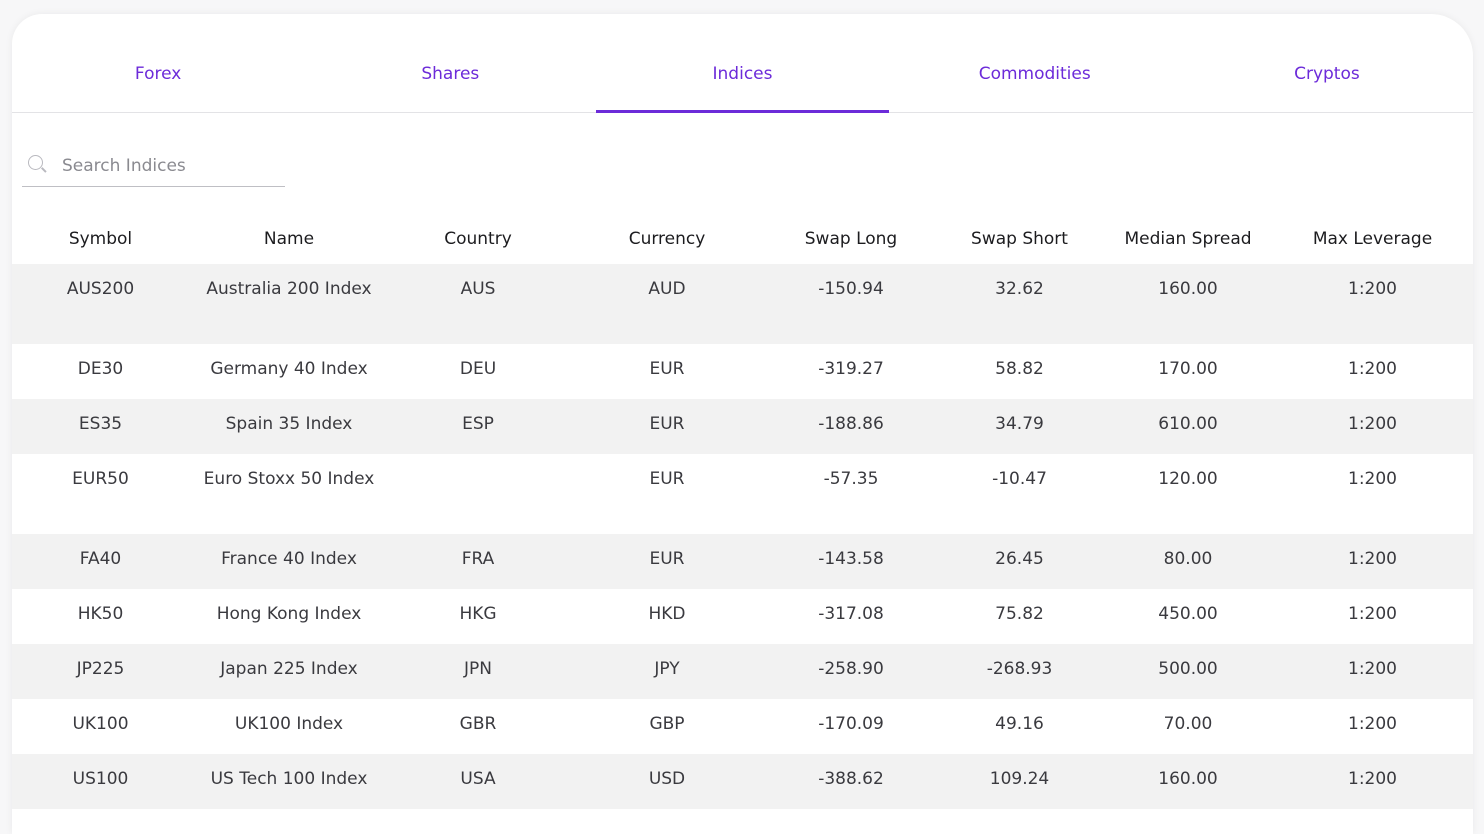  I want to click on cell-swap-short: 26.45, so click(1019, 559).